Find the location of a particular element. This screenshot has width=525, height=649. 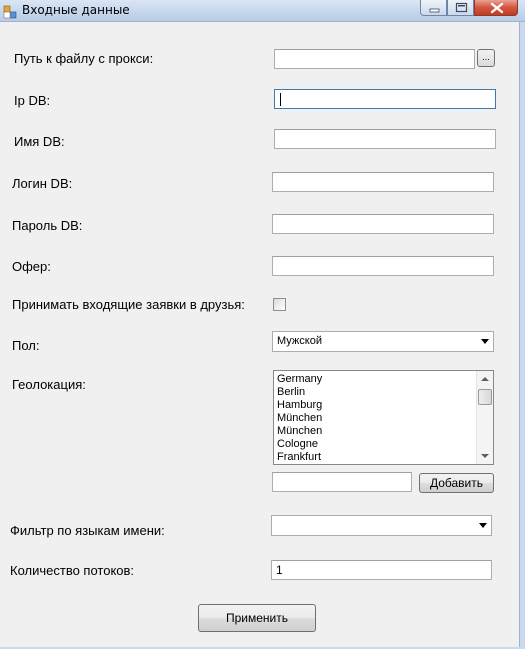

accept-friends-label: Принимать входящие заявки в друзья: is located at coordinates (128, 304).